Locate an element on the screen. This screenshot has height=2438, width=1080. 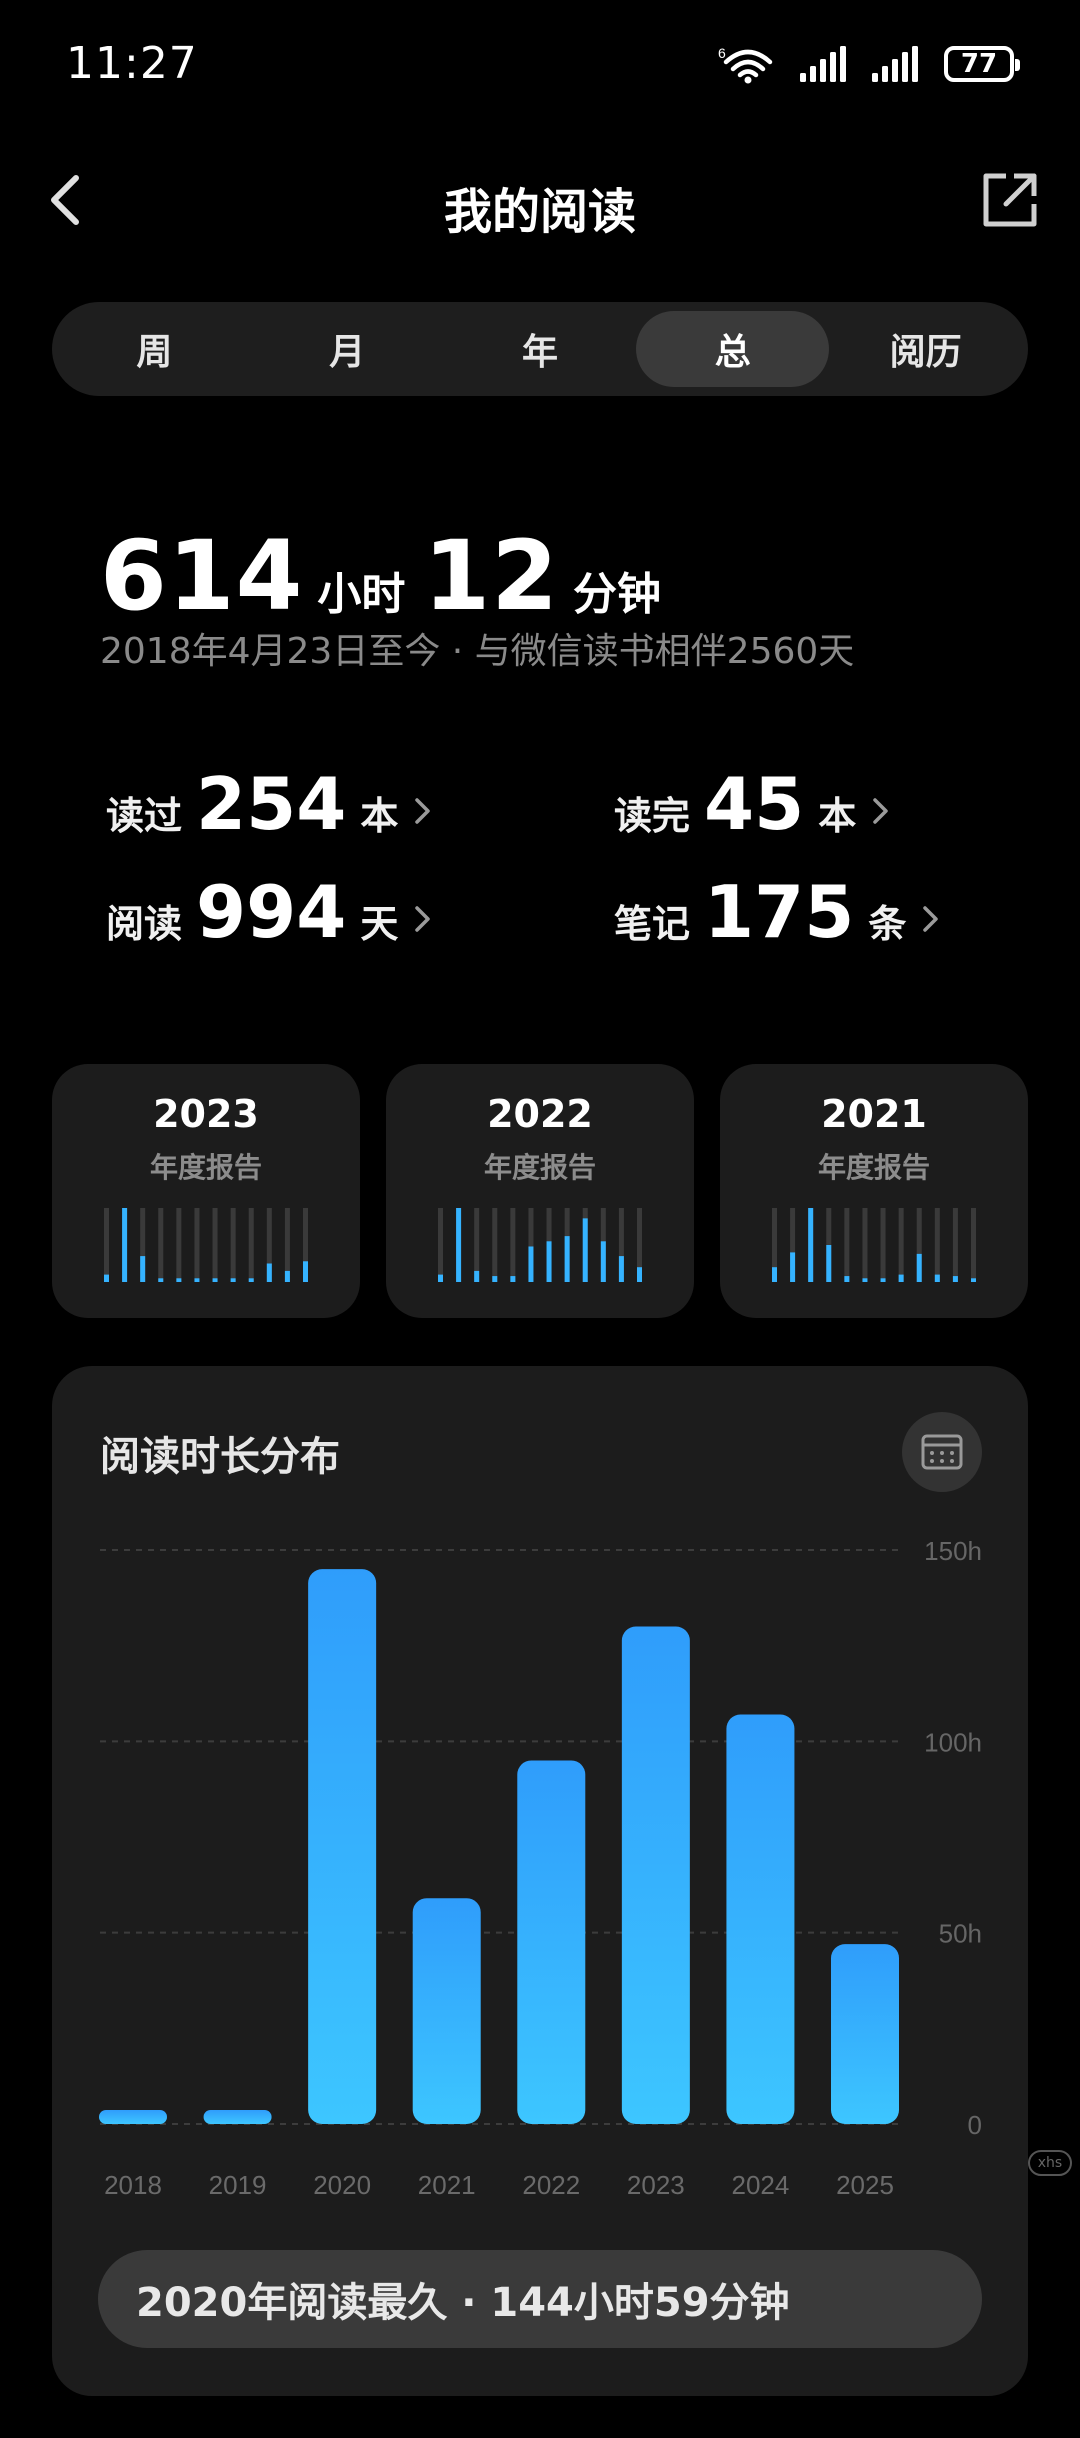
stat-label: 阅读 is located at coordinates (144, 924).